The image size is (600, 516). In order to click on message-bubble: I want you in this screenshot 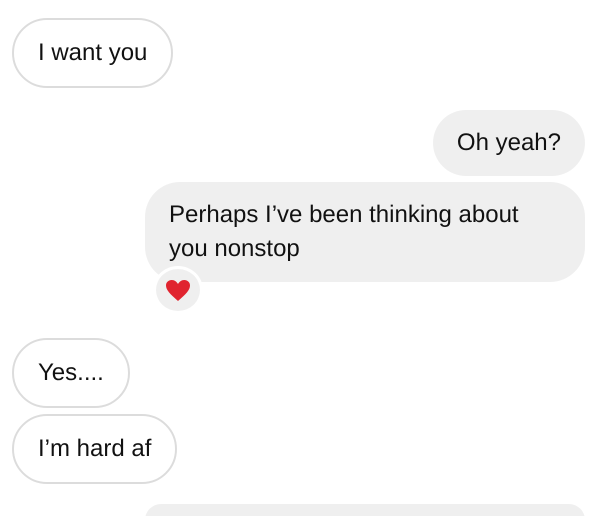, I will do `click(93, 53)`.